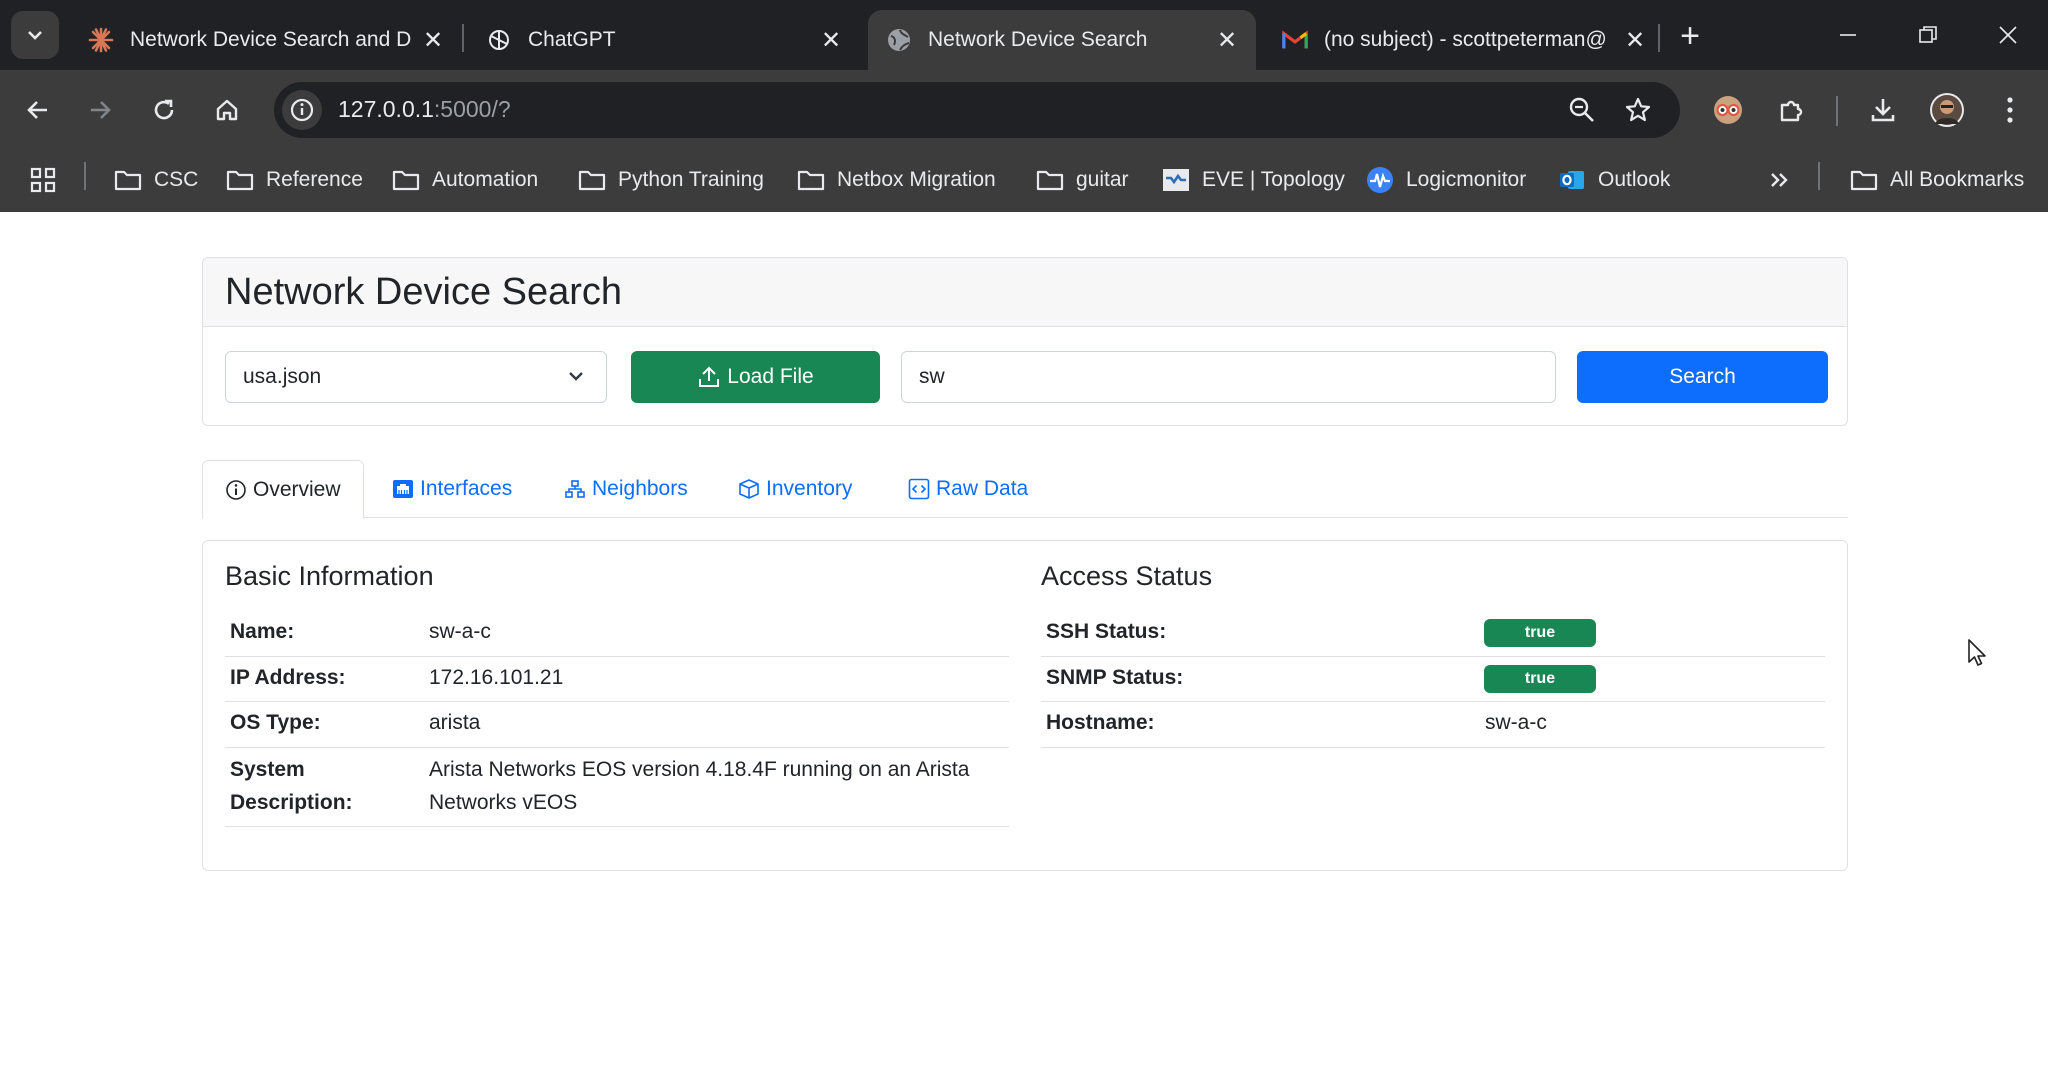 This screenshot has width=2048, height=1068. What do you see at coordinates (1253, 180) in the screenshot?
I see `bookmark-eve-topology: EVE | Topology` at bounding box center [1253, 180].